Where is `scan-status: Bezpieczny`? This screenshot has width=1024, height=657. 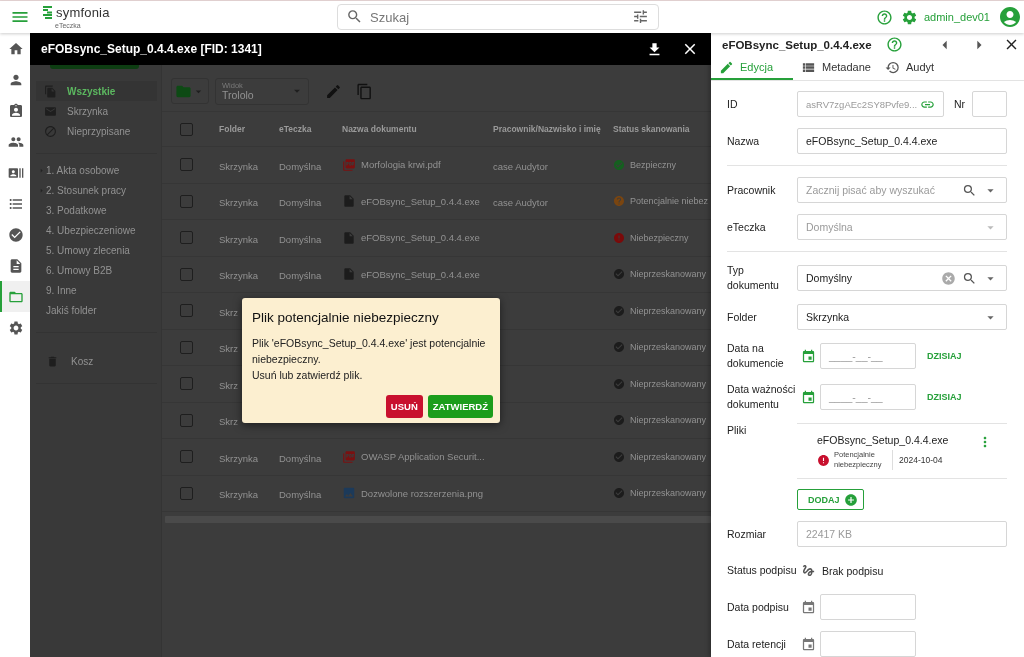 scan-status: Bezpieczny is located at coordinates (653, 164).